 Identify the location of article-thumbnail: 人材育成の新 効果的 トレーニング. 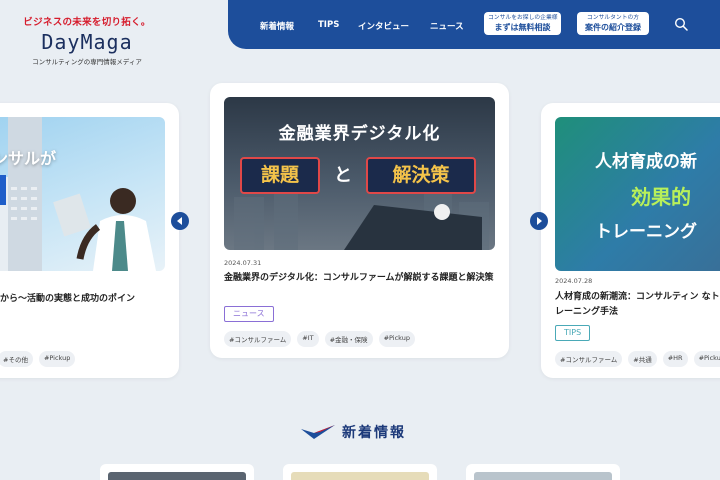
(637, 194).